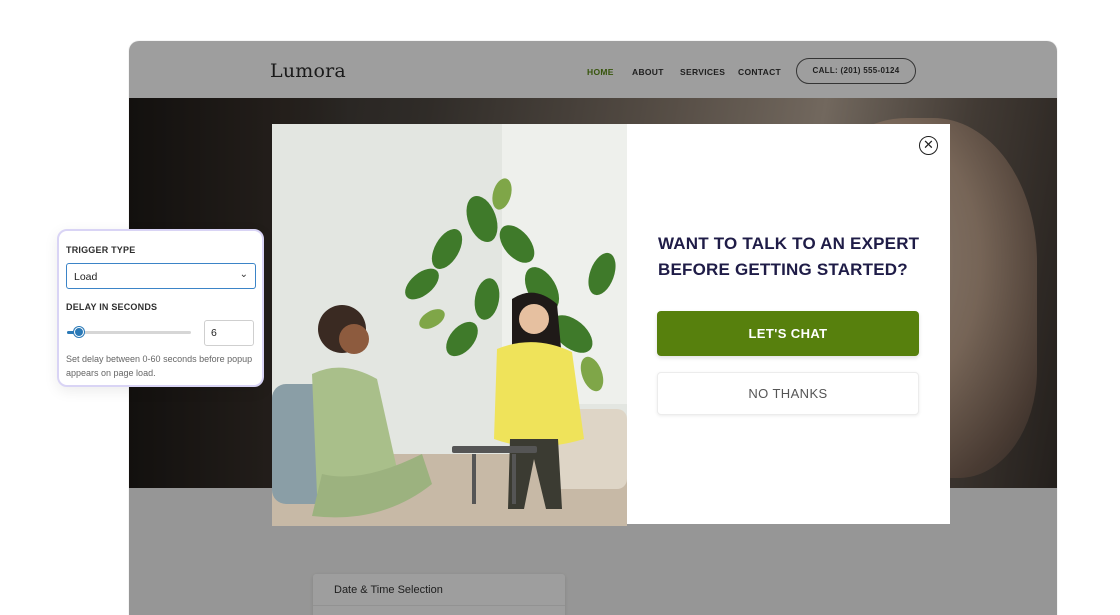 This screenshot has width=1120, height=615. I want to click on delay-slider-handle, so click(79, 332).